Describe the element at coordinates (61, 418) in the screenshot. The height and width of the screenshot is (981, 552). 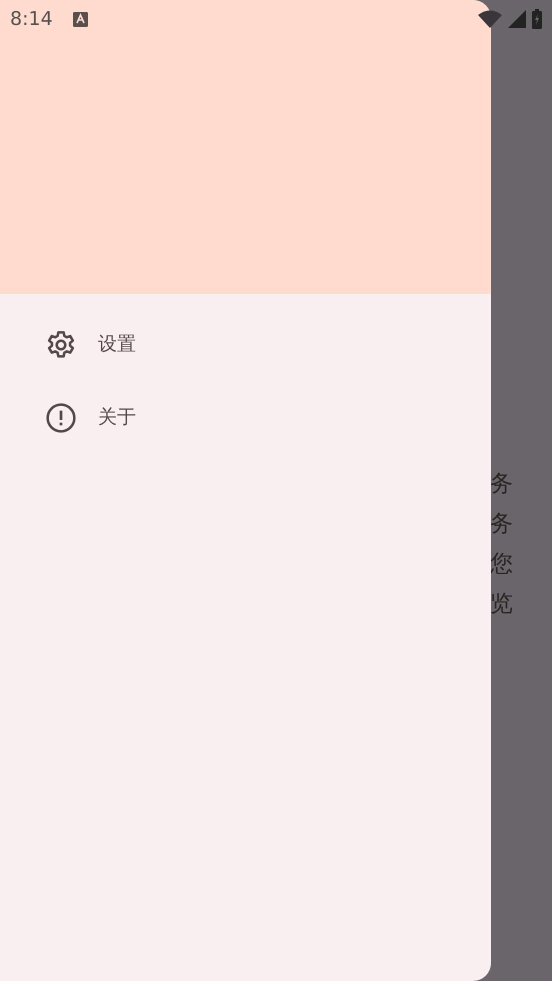
I see `info-icon` at that location.